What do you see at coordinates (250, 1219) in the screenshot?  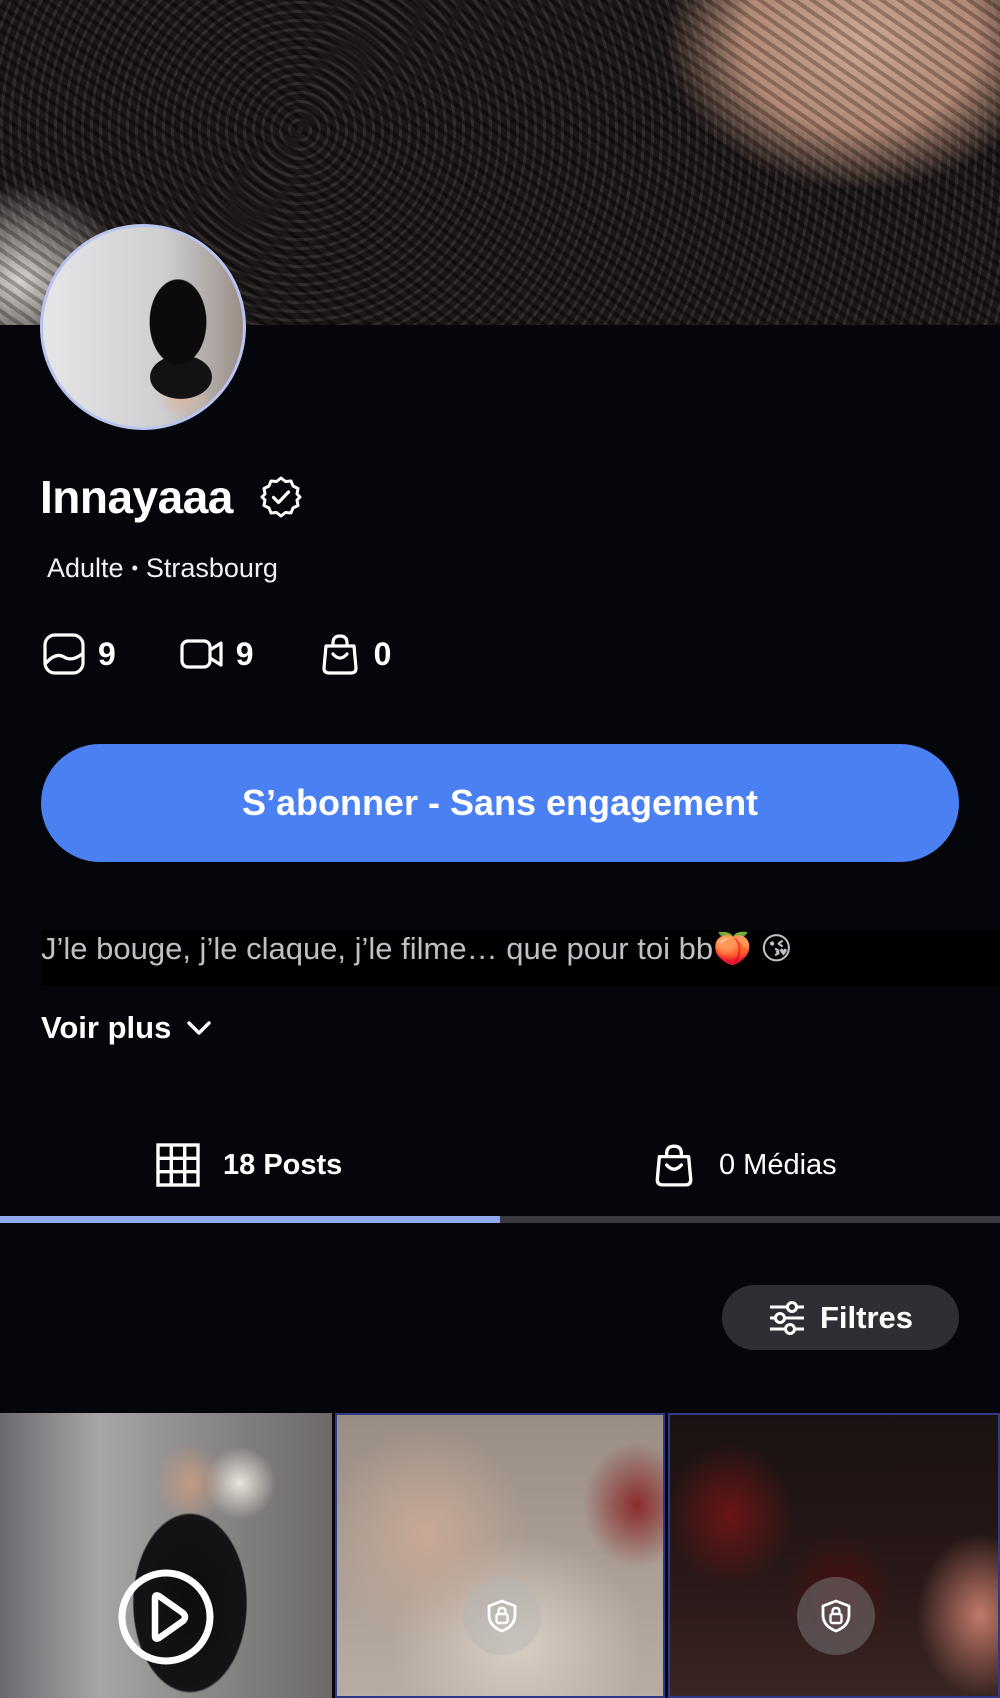 I see `tab-active-indicator` at bounding box center [250, 1219].